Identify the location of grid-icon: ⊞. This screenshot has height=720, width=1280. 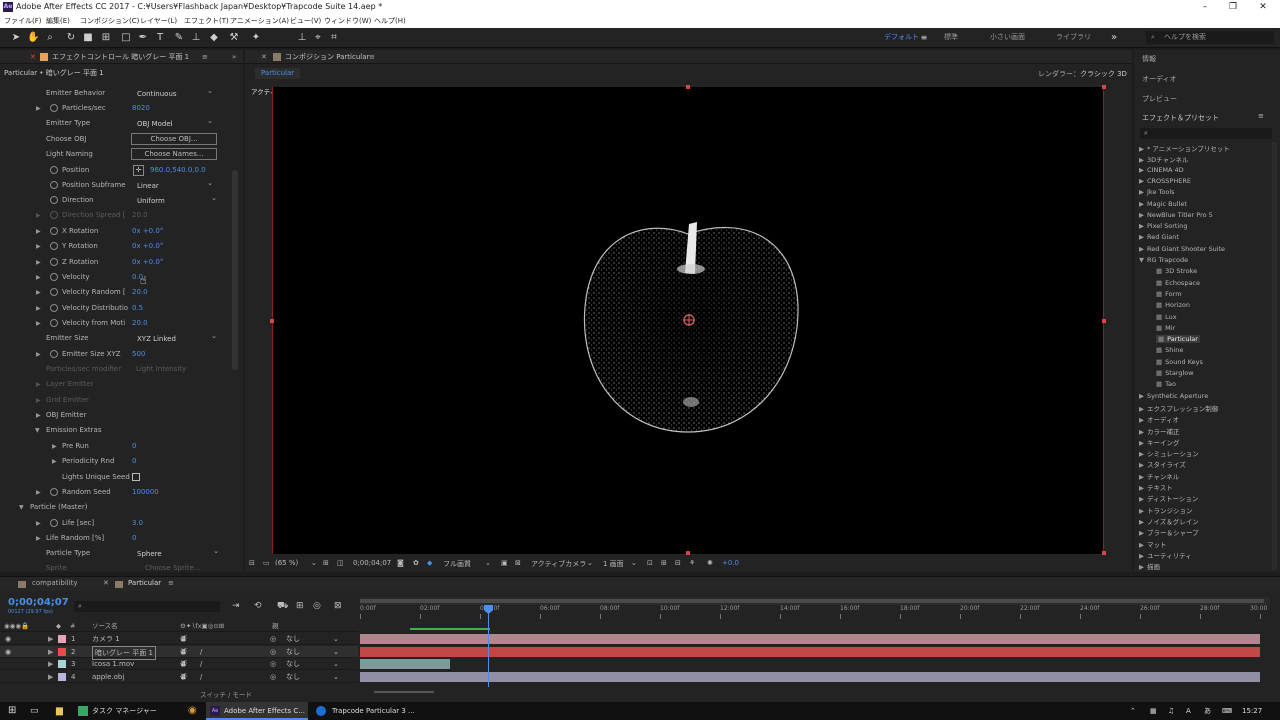
(326, 563).